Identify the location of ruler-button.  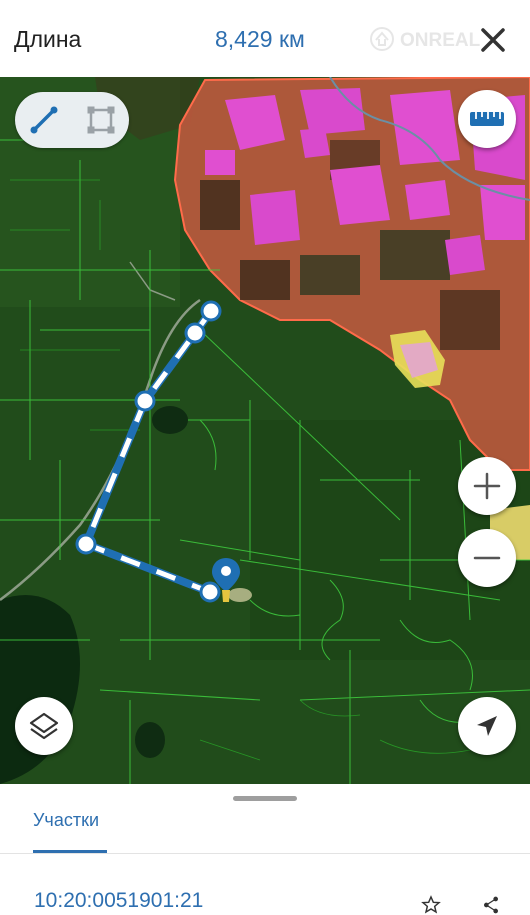
(487, 119).